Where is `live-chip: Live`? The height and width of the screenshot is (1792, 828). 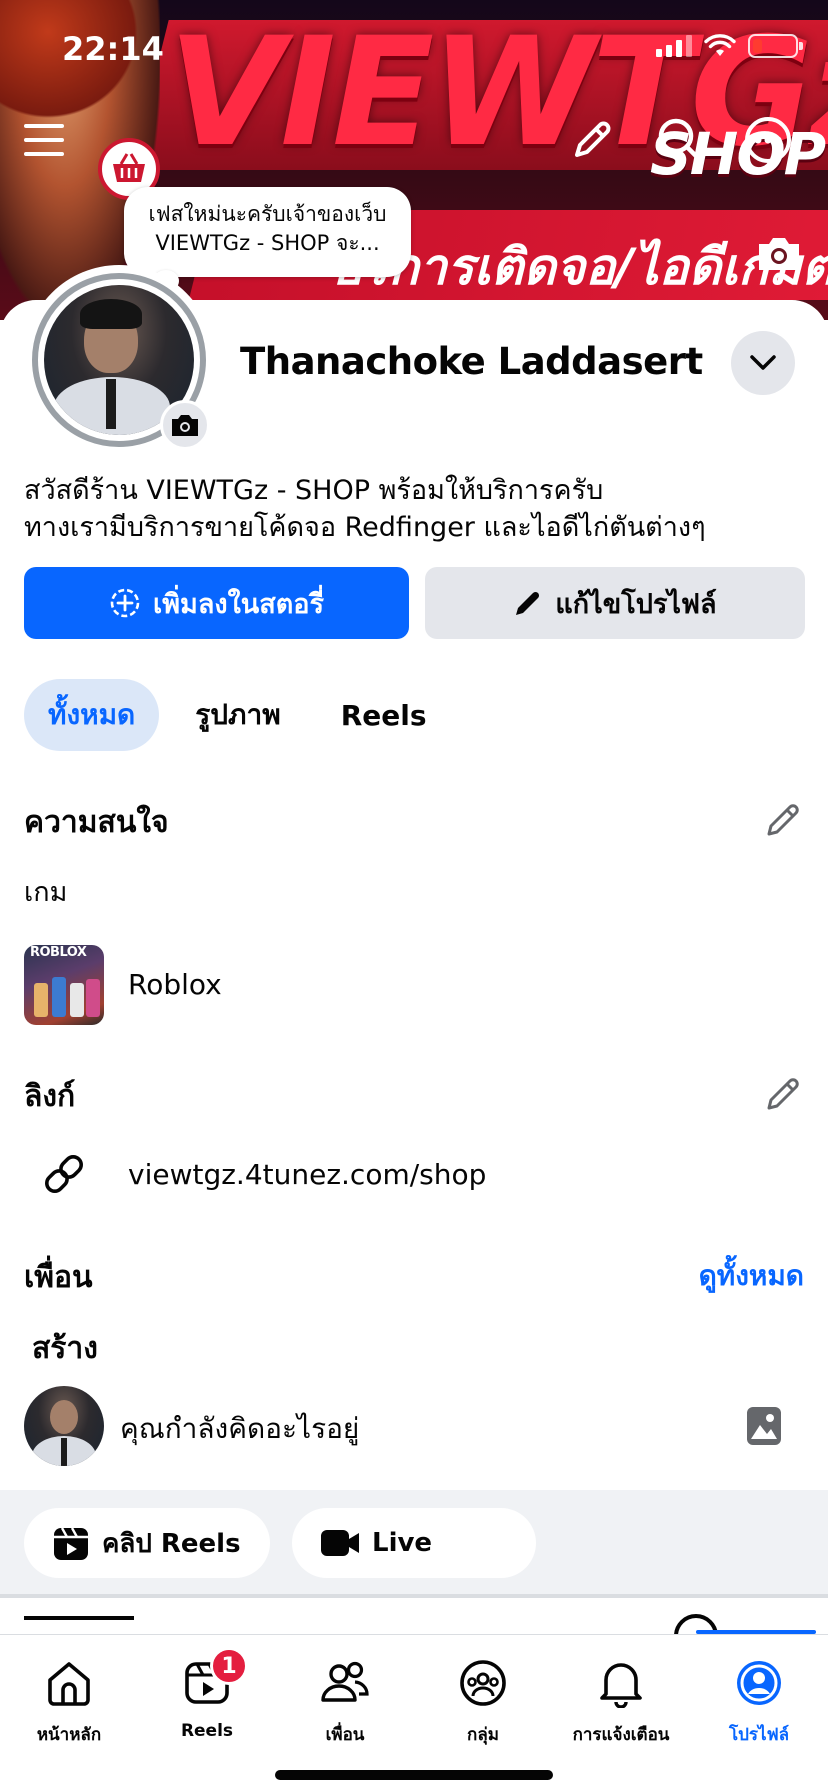 live-chip: Live is located at coordinates (414, 1543).